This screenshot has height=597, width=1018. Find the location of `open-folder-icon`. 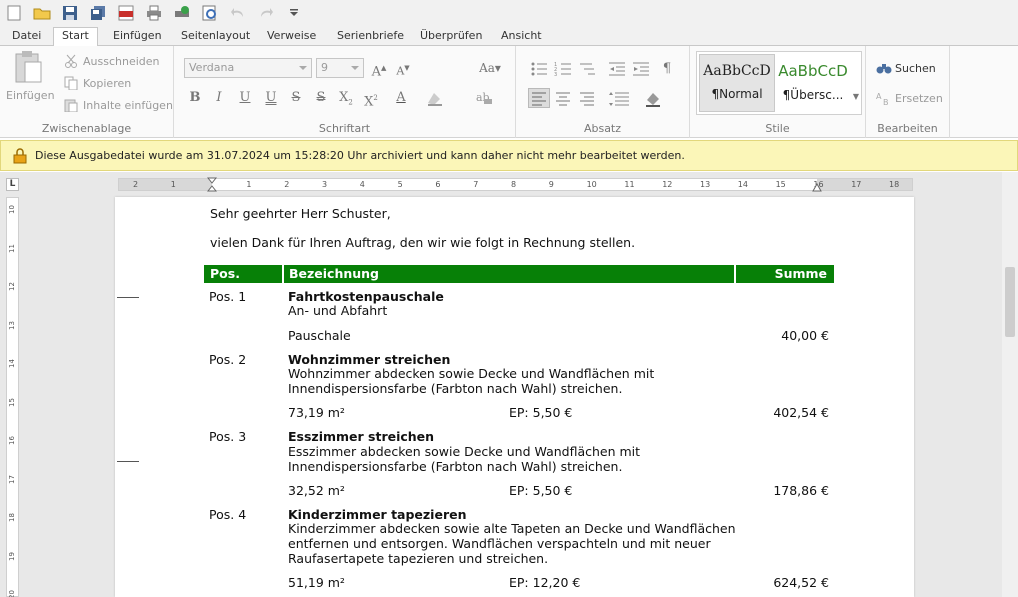

open-folder-icon is located at coordinates (42, 13).